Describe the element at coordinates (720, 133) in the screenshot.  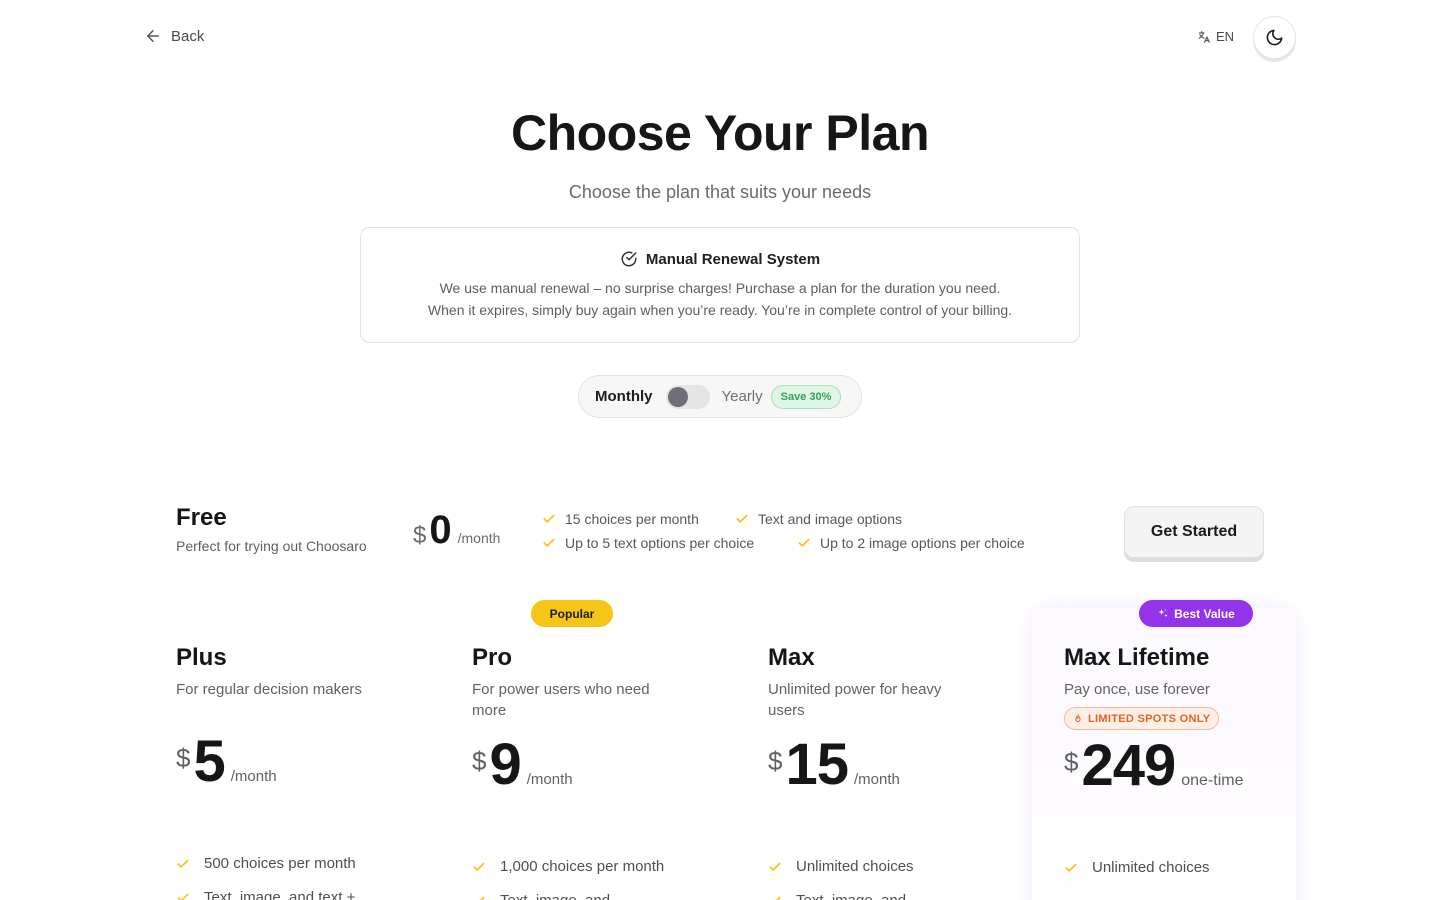
I see `page-title: Choose Your Plan` at that location.